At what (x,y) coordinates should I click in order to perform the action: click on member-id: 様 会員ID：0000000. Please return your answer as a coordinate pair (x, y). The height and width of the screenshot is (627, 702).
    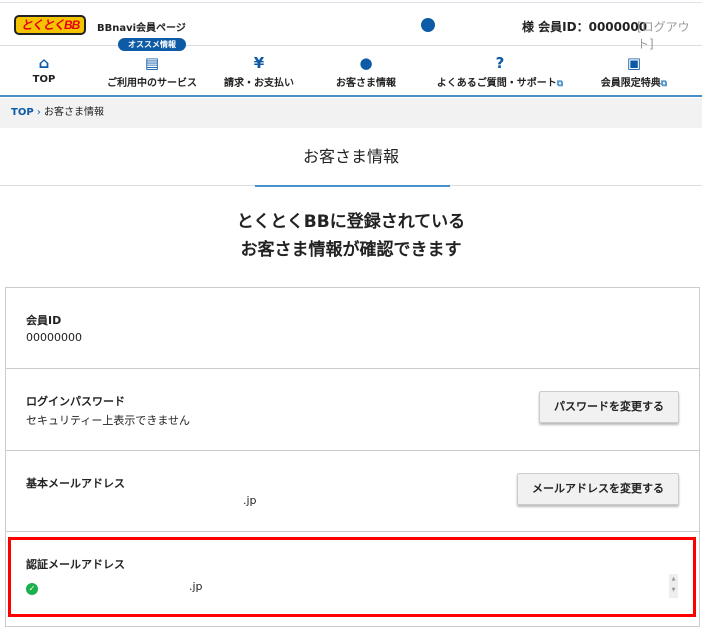
    Looking at the image, I should click on (585, 27).